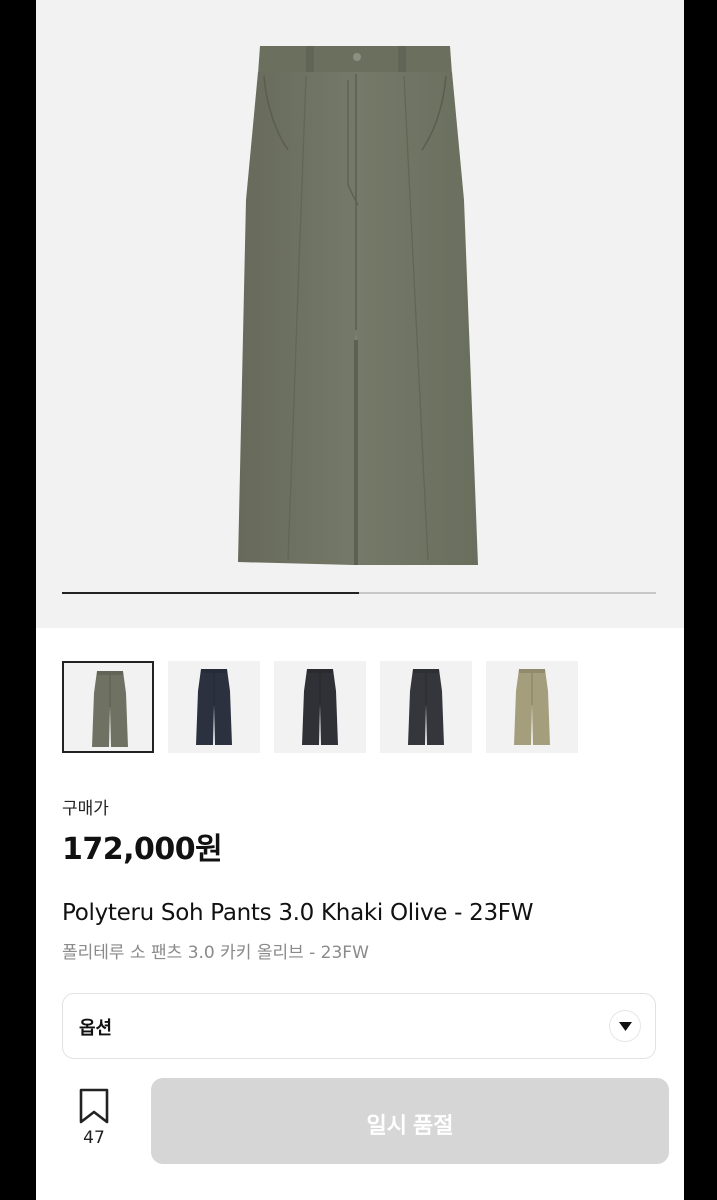 The image size is (717, 1200). I want to click on thumb-khaki-olive, so click(108, 707).